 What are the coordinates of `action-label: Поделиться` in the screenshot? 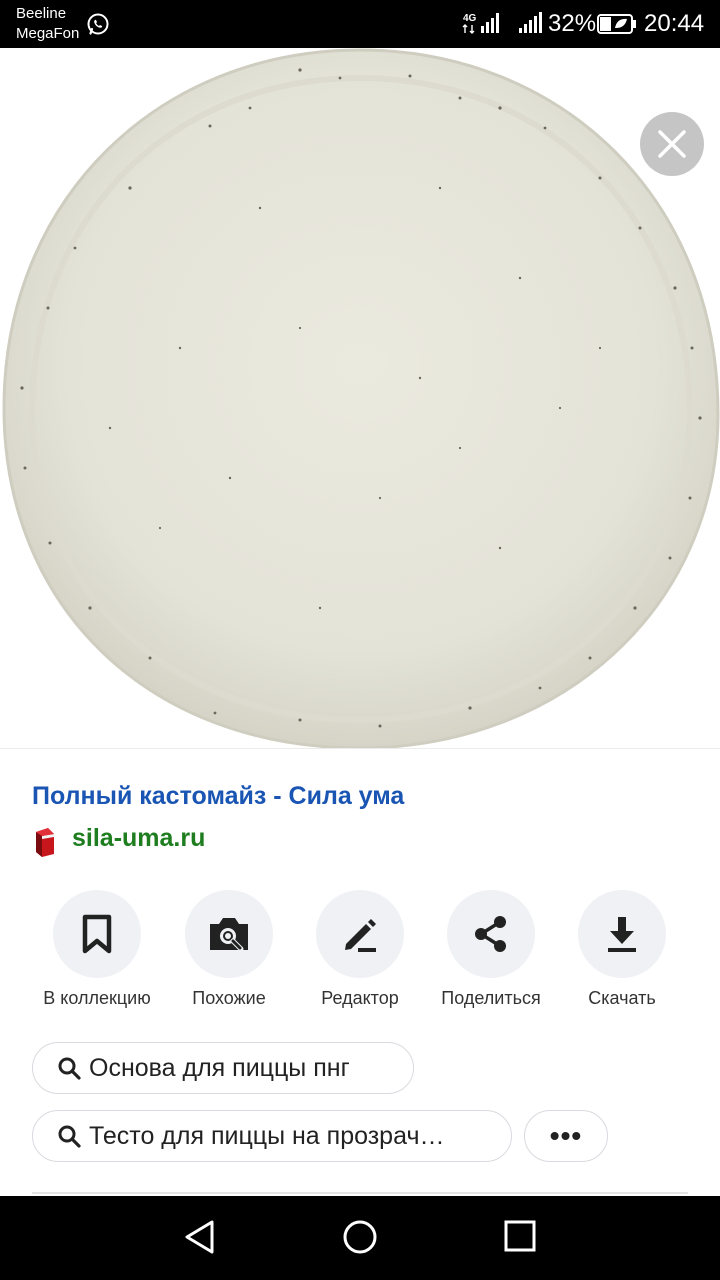 It's located at (491, 998).